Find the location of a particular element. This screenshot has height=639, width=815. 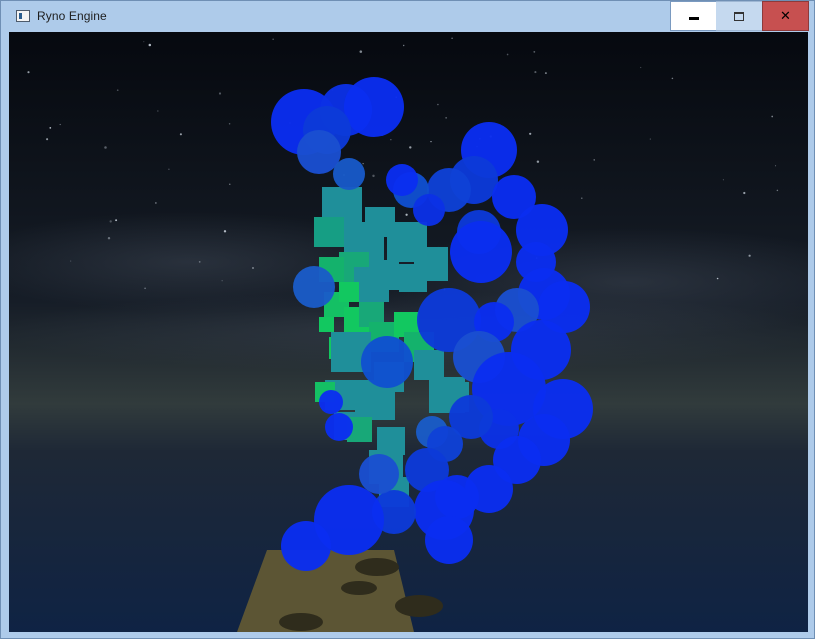

close-icon: ✕ is located at coordinates (785, 16).